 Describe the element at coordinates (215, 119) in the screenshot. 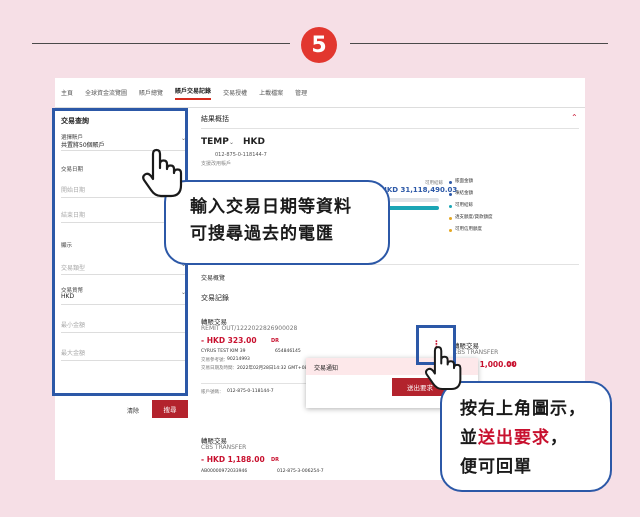

I see `results-title: 結果概括` at that location.